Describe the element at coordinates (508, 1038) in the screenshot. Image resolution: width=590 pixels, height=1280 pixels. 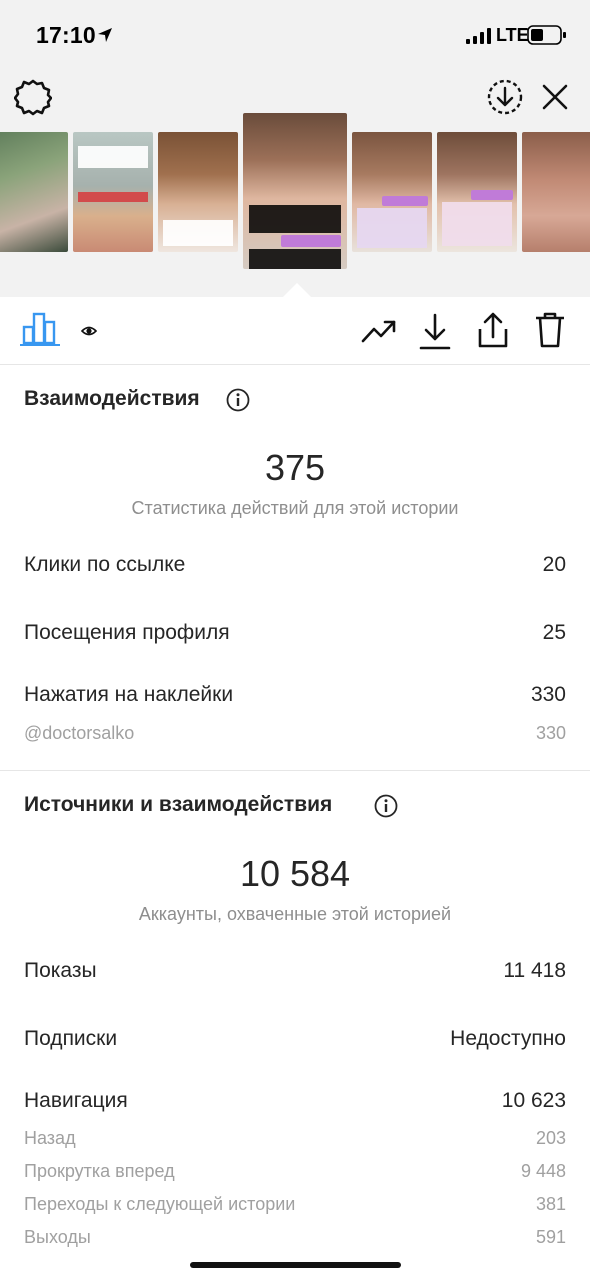
I see `follows-value: Недоступно` at that location.